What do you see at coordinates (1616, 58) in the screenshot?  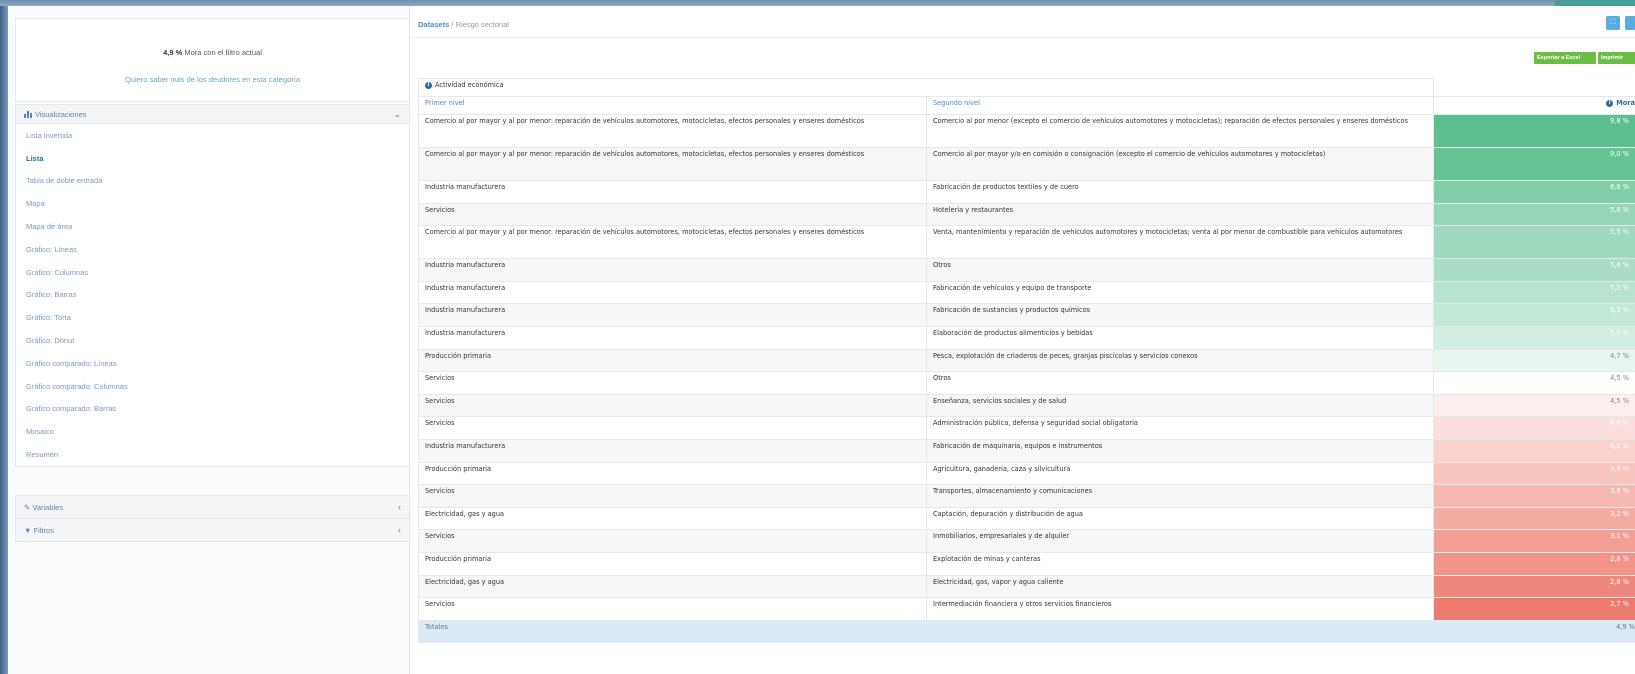 I see `print-button: Imprimir` at bounding box center [1616, 58].